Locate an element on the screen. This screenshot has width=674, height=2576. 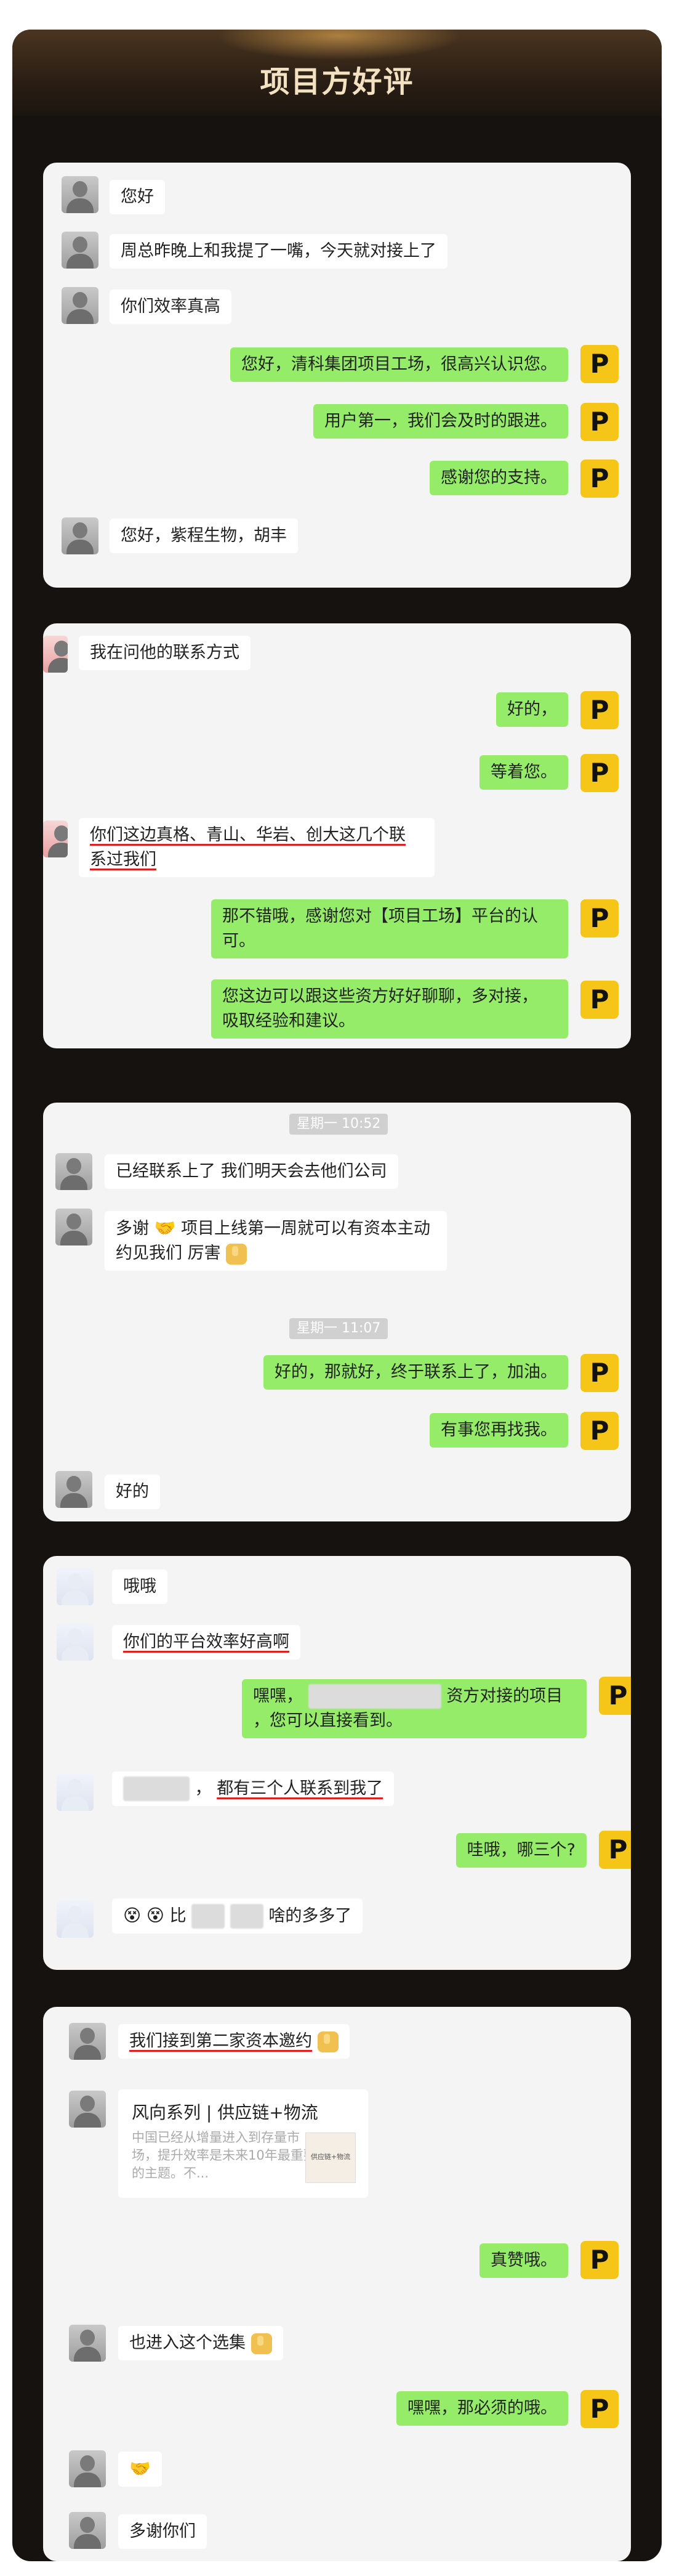
chat-text: 系过我们 is located at coordinates (123, 859).